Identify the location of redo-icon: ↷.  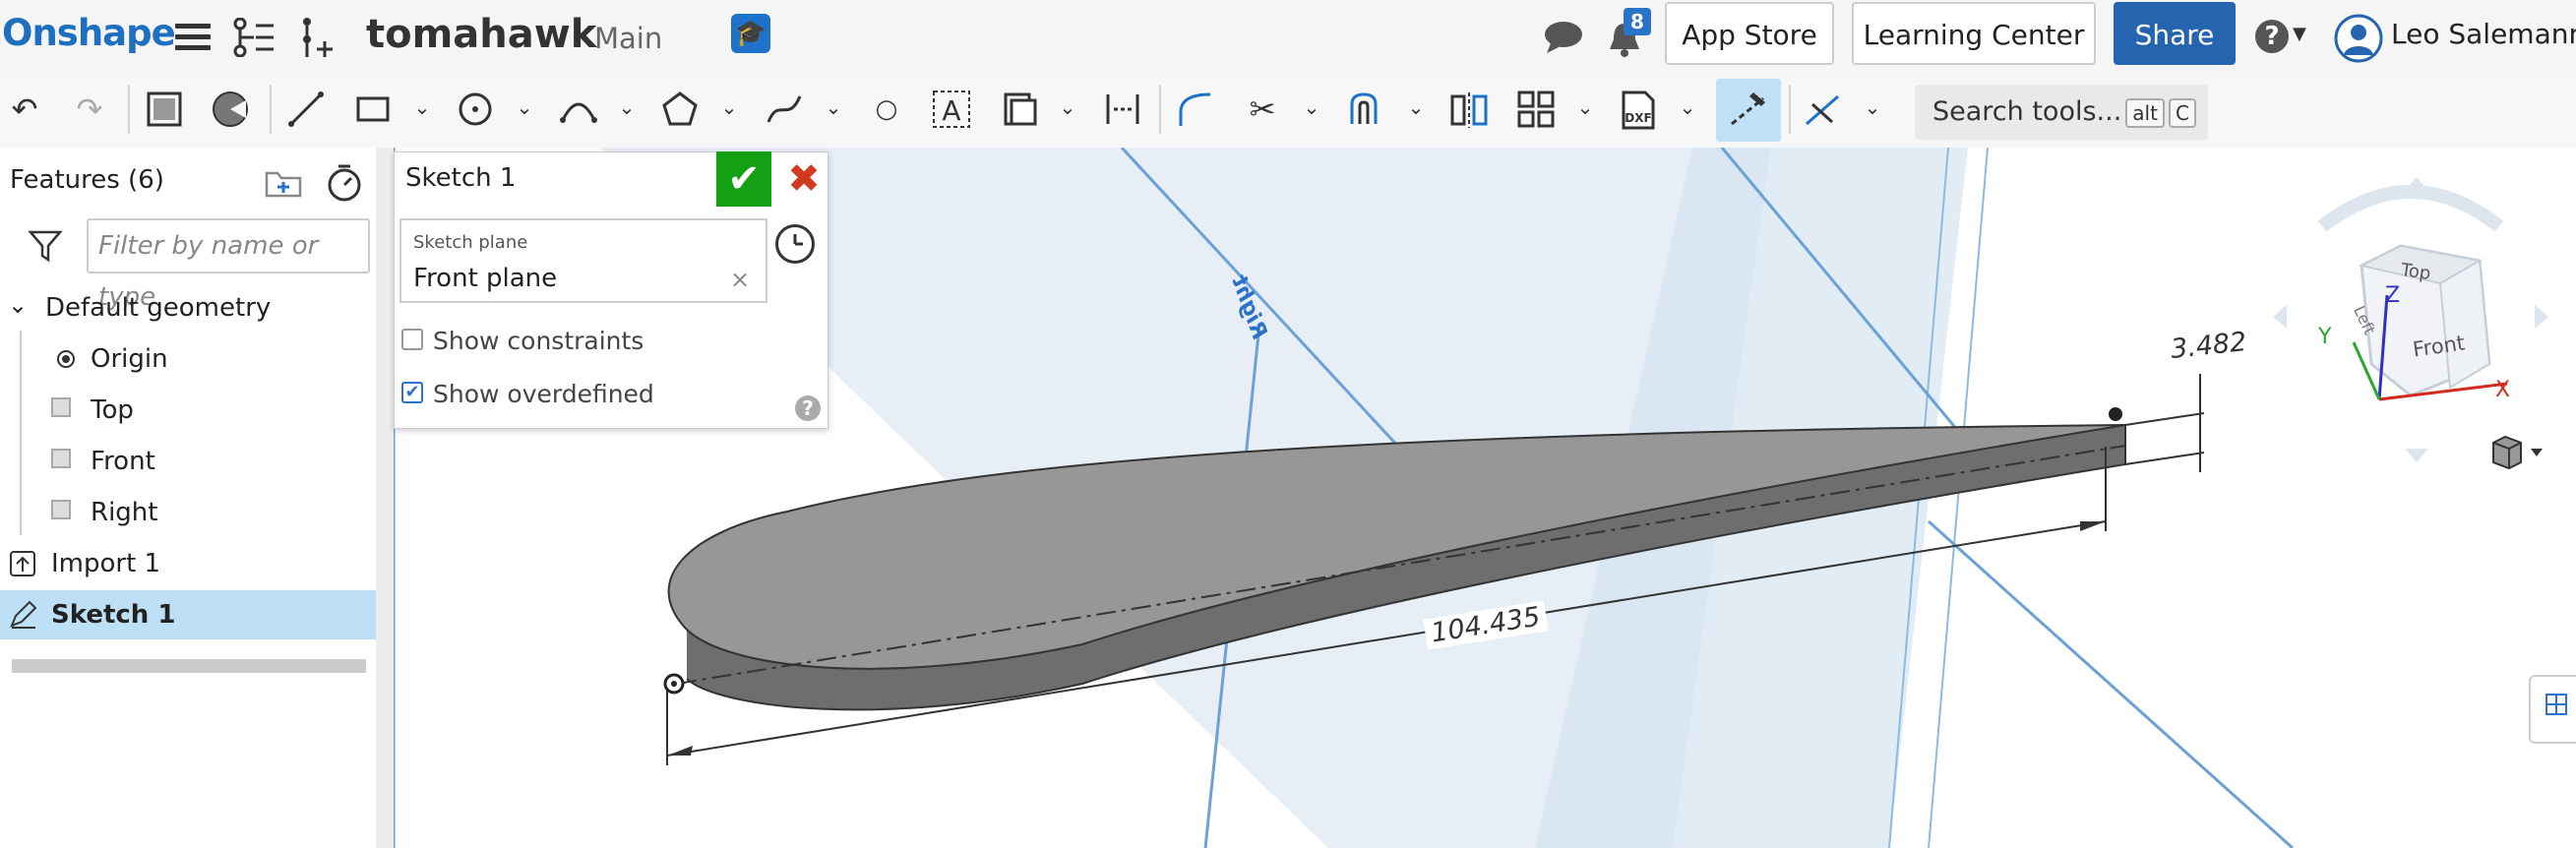
(89, 110).